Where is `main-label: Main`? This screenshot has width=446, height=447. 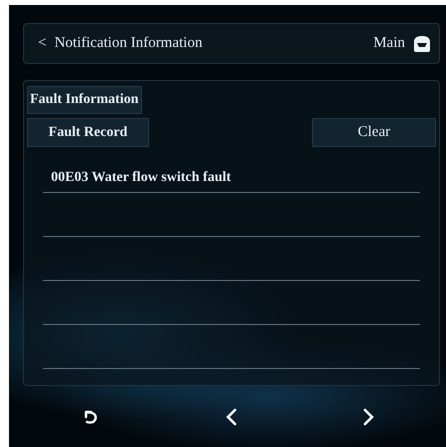
main-label: Main is located at coordinates (389, 43).